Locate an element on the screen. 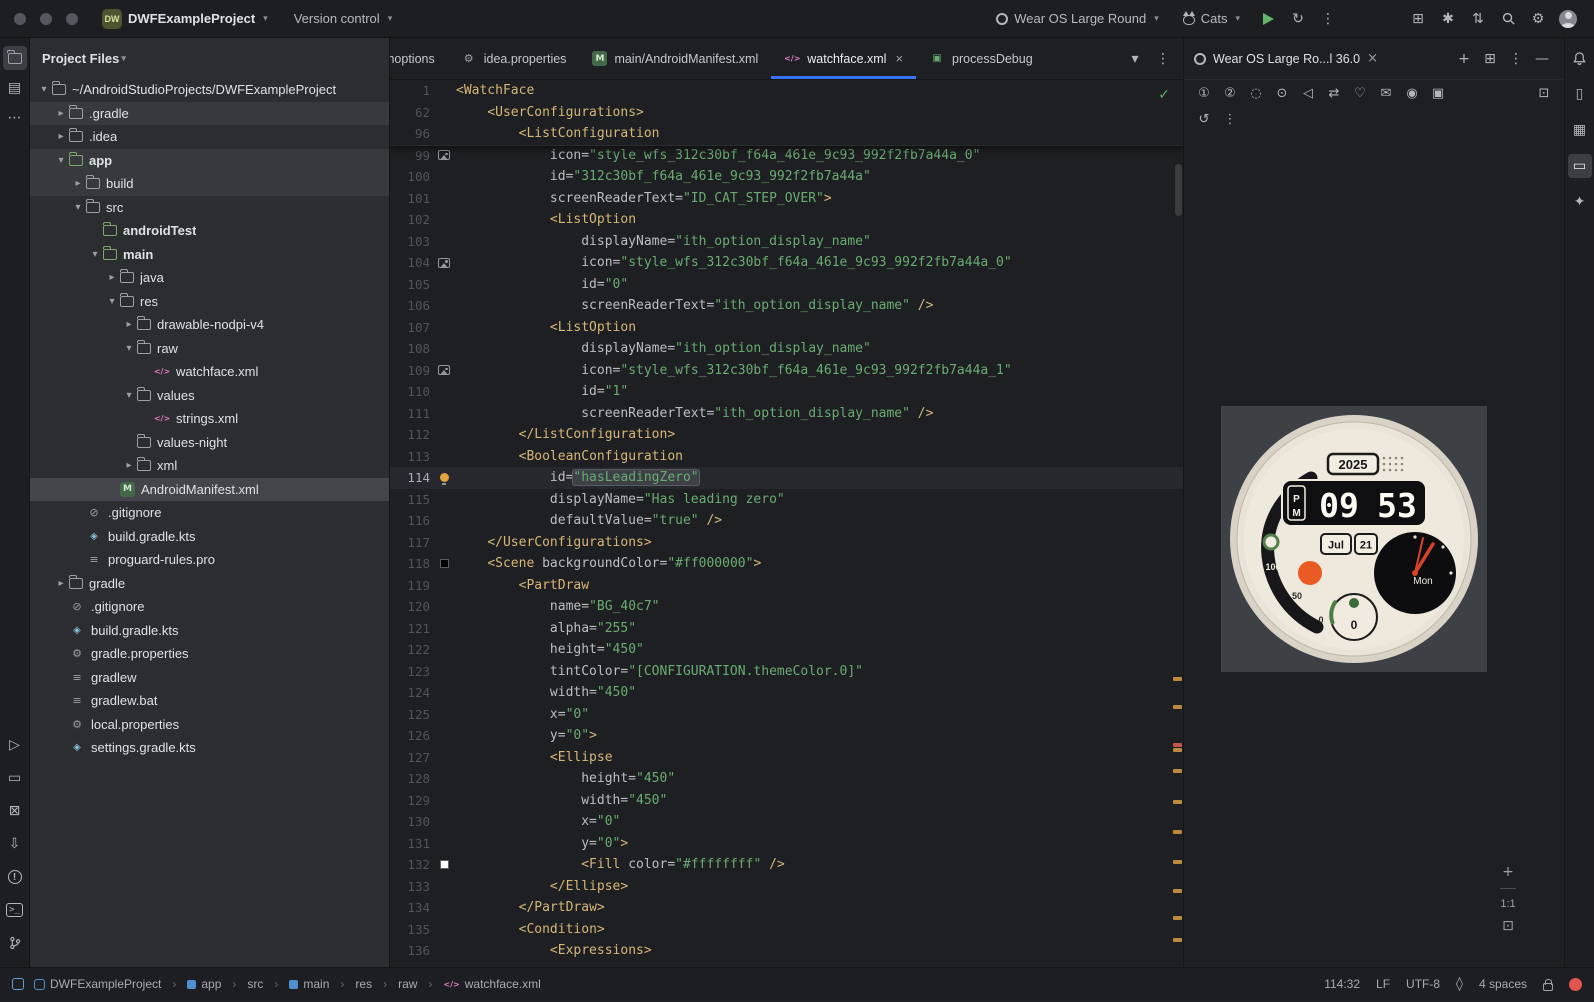  code-line: 121 alpha="255" is located at coordinates (786, 629).